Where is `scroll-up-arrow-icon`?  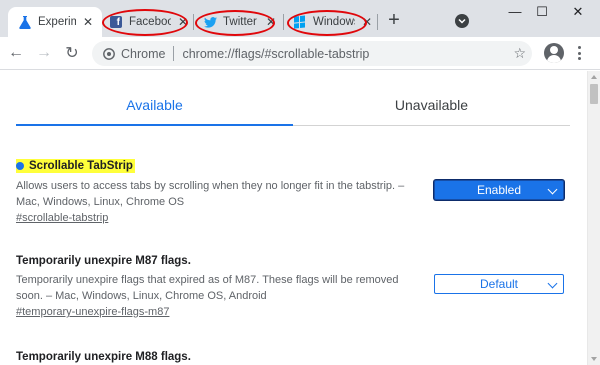 scroll-up-arrow-icon is located at coordinates (594, 77).